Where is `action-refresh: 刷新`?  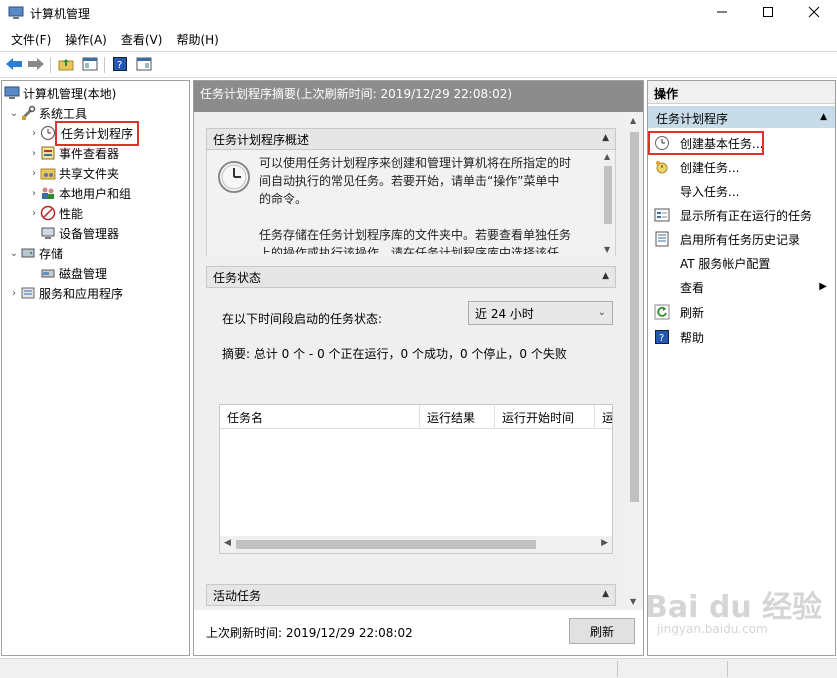 action-refresh: 刷新 is located at coordinates (741, 312).